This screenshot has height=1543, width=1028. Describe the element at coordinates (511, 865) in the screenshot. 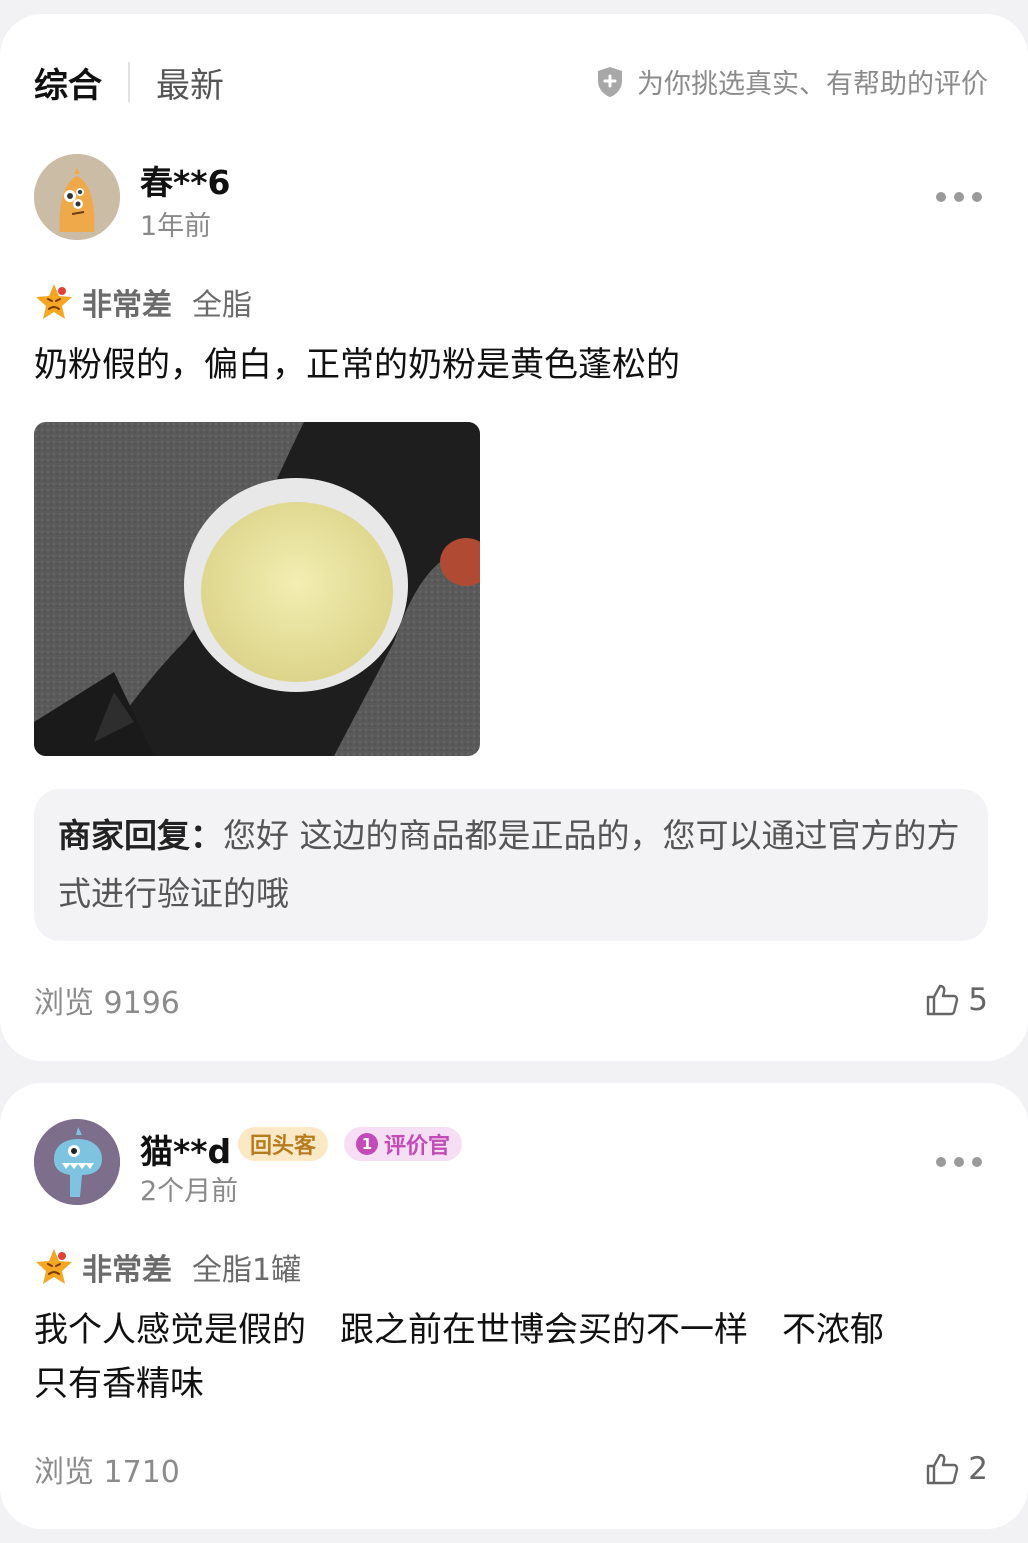

I see `merchant-reply: 商家回复：您好 这边的商品都是正品的，您可以通过官方的方式进行验证的哦` at that location.